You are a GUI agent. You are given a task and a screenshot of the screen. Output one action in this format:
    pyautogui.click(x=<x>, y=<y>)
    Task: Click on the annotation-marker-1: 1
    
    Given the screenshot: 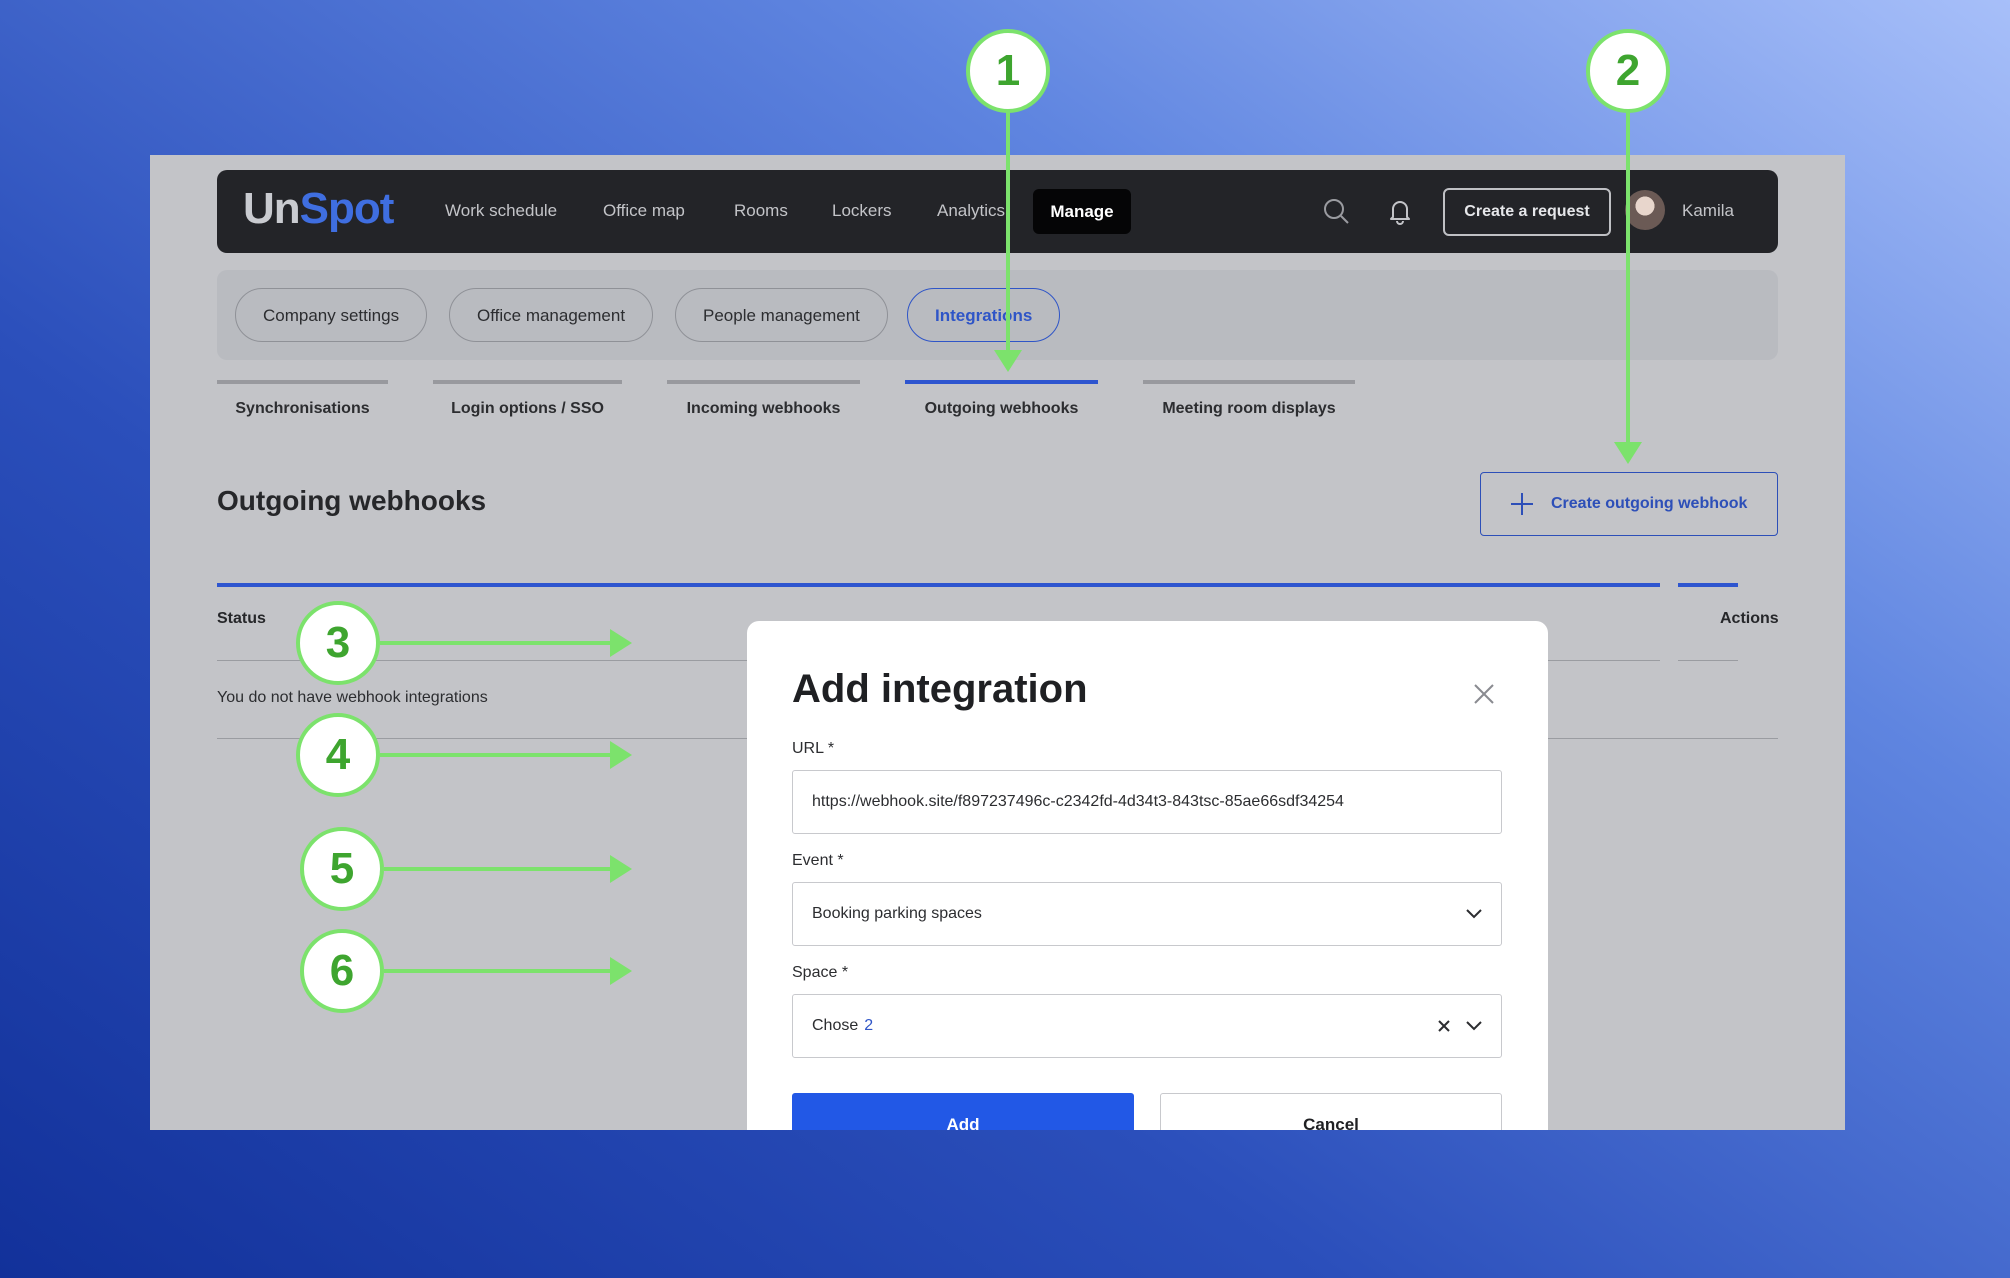 What is the action you would take?
    pyautogui.click(x=1008, y=71)
    